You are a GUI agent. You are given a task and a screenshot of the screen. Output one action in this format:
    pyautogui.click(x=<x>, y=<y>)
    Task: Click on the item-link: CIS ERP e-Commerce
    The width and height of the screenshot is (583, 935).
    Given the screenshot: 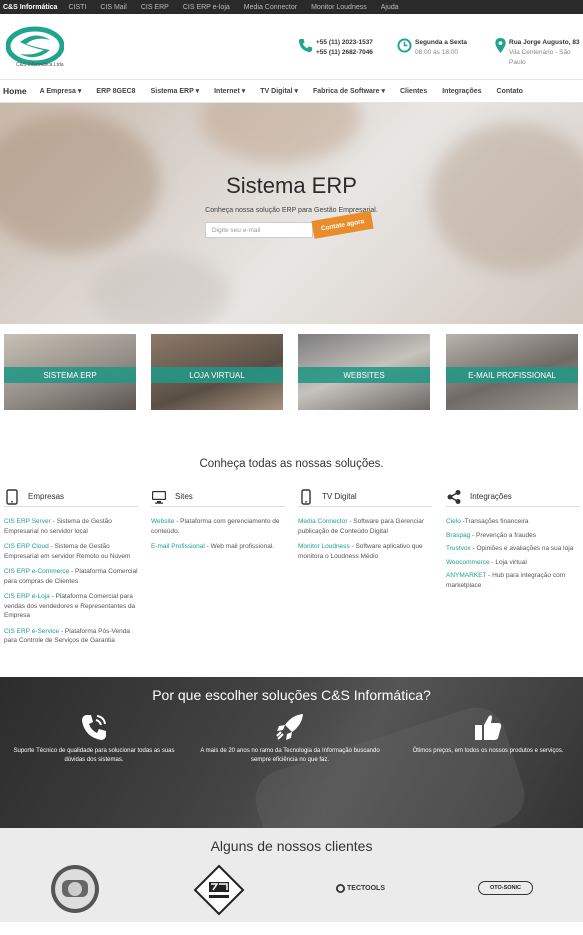 What is the action you would take?
    pyautogui.click(x=36, y=571)
    